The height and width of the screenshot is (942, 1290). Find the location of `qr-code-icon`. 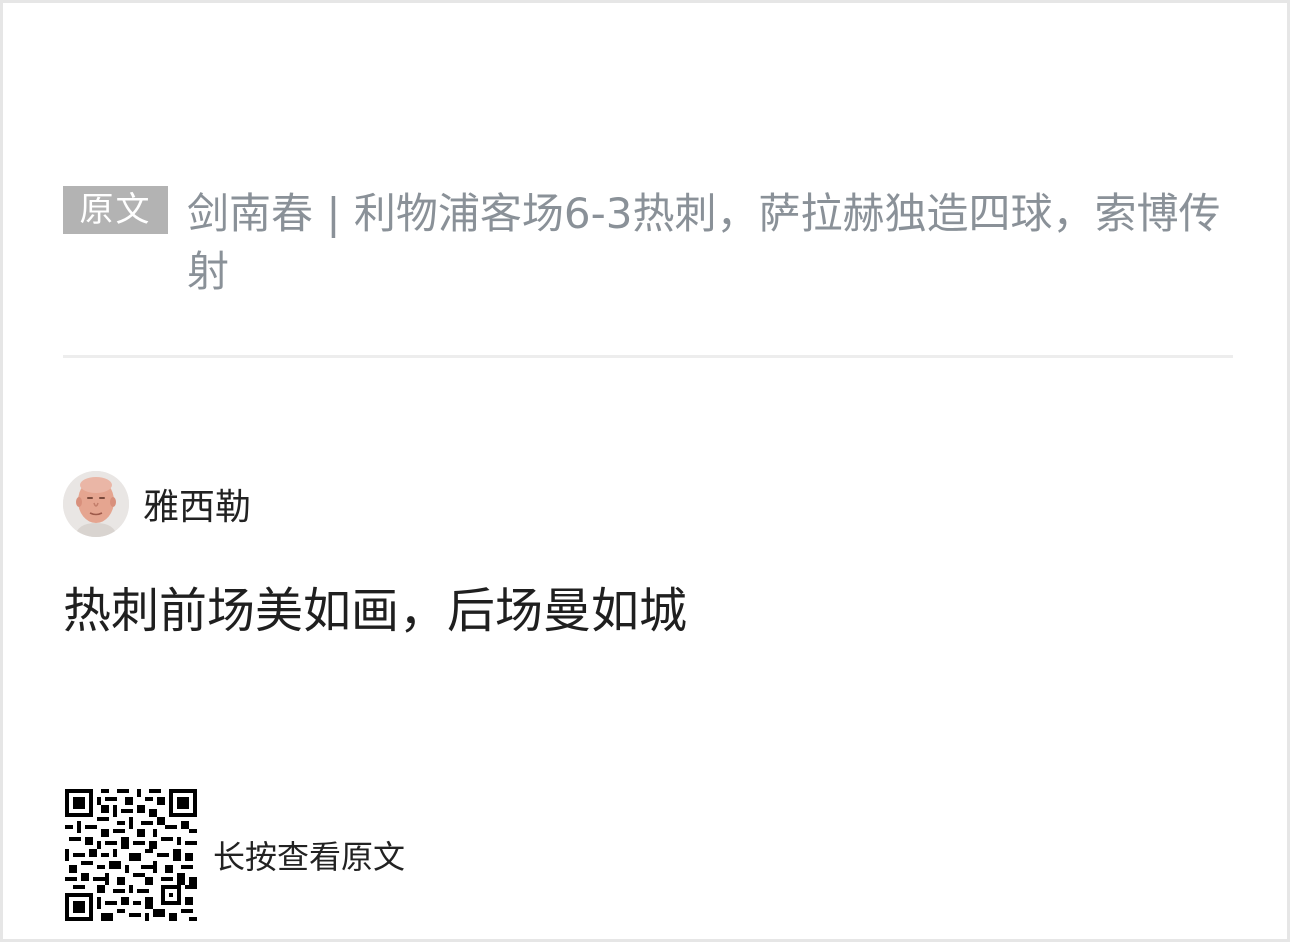

qr-code-icon is located at coordinates (131, 855).